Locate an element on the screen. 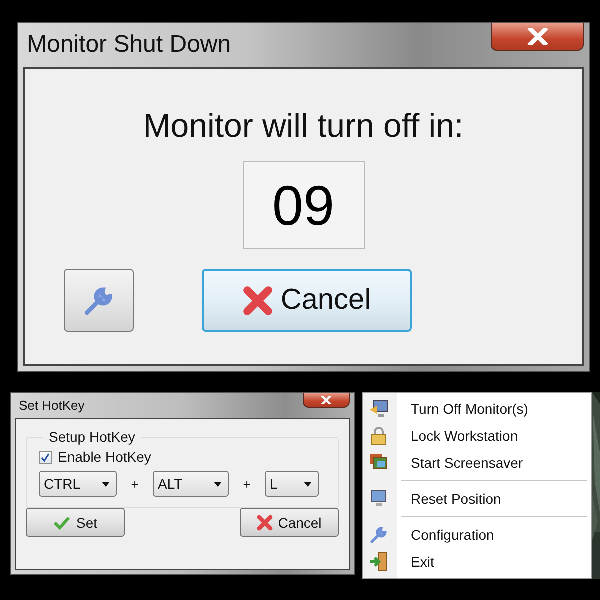  exit-door-icon is located at coordinates (379, 562).